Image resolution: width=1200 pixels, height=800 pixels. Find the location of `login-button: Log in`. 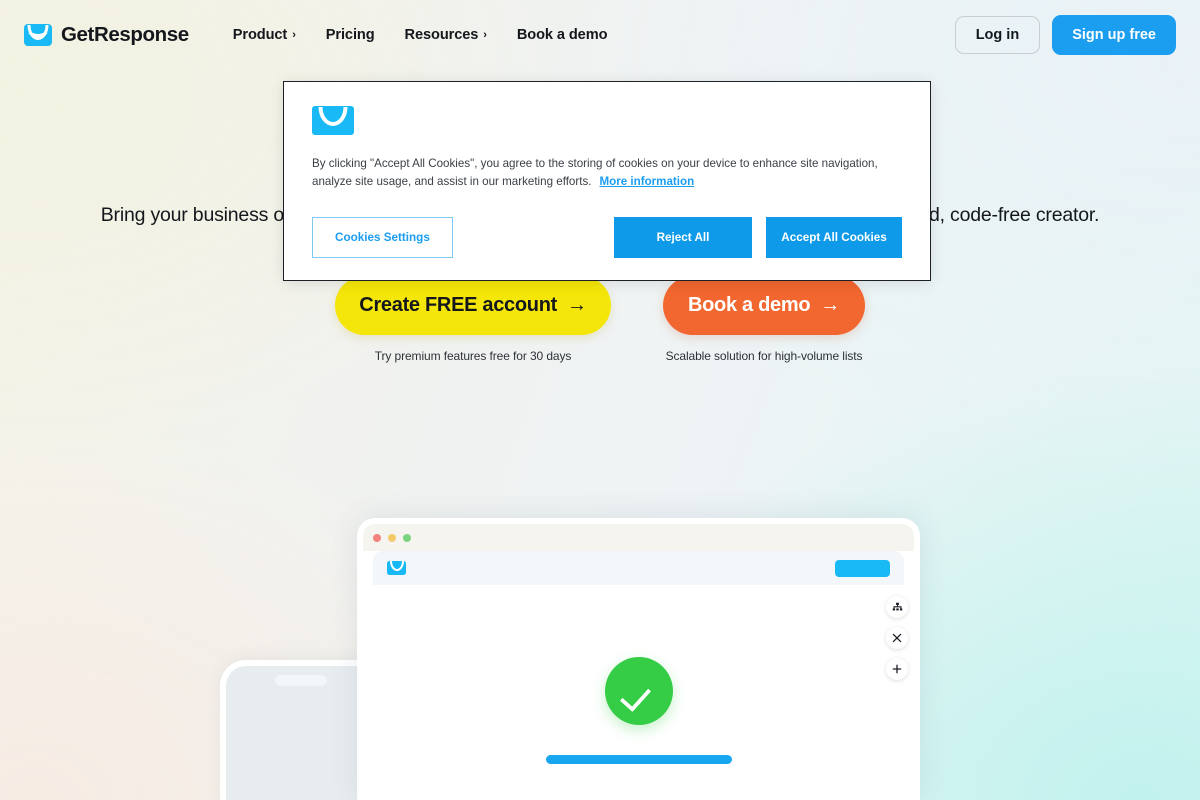

login-button: Log in is located at coordinates (997, 35).